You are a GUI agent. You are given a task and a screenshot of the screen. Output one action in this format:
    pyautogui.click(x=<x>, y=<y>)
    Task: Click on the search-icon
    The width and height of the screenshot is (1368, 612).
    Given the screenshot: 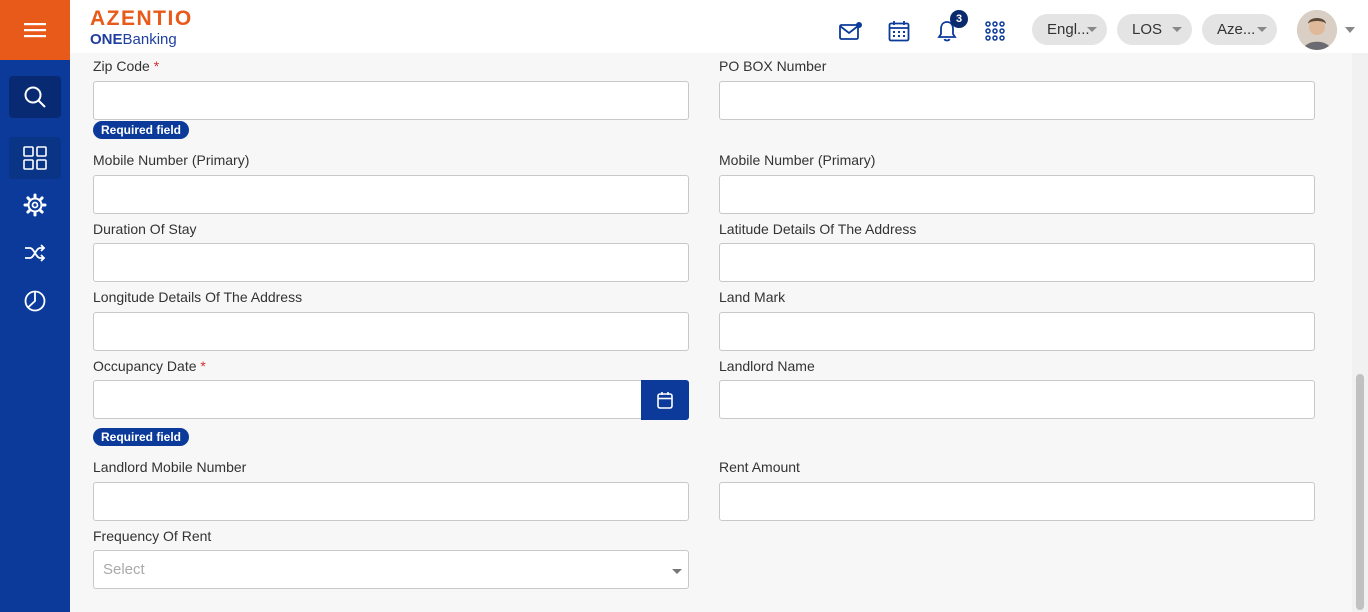 What is the action you would take?
    pyautogui.click(x=35, y=97)
    